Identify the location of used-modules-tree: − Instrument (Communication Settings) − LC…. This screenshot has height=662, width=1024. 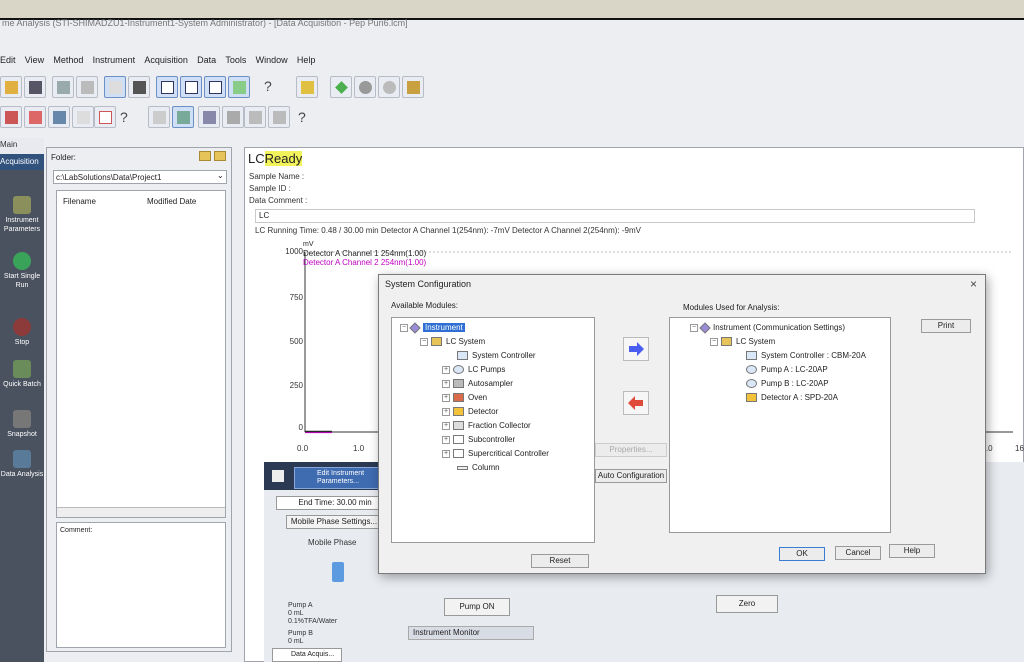
(780, 425).